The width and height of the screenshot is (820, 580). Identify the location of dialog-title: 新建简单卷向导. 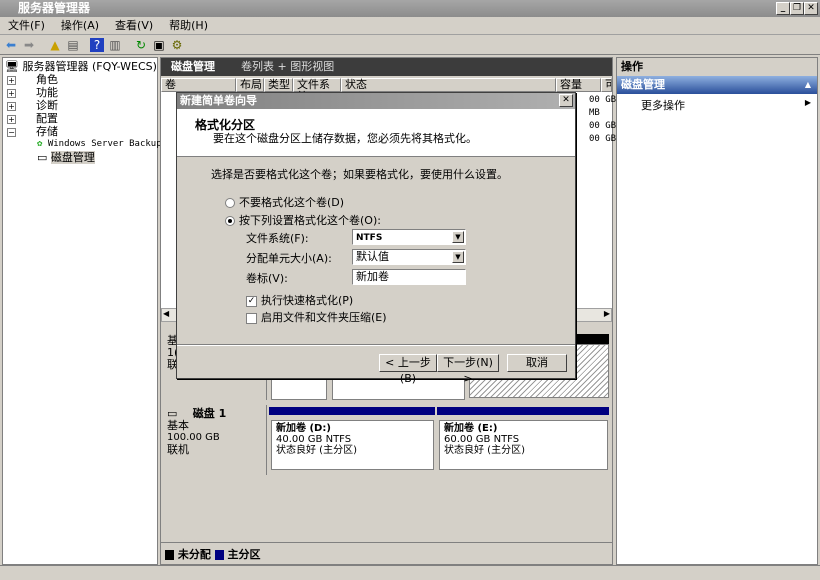
(218, 100).